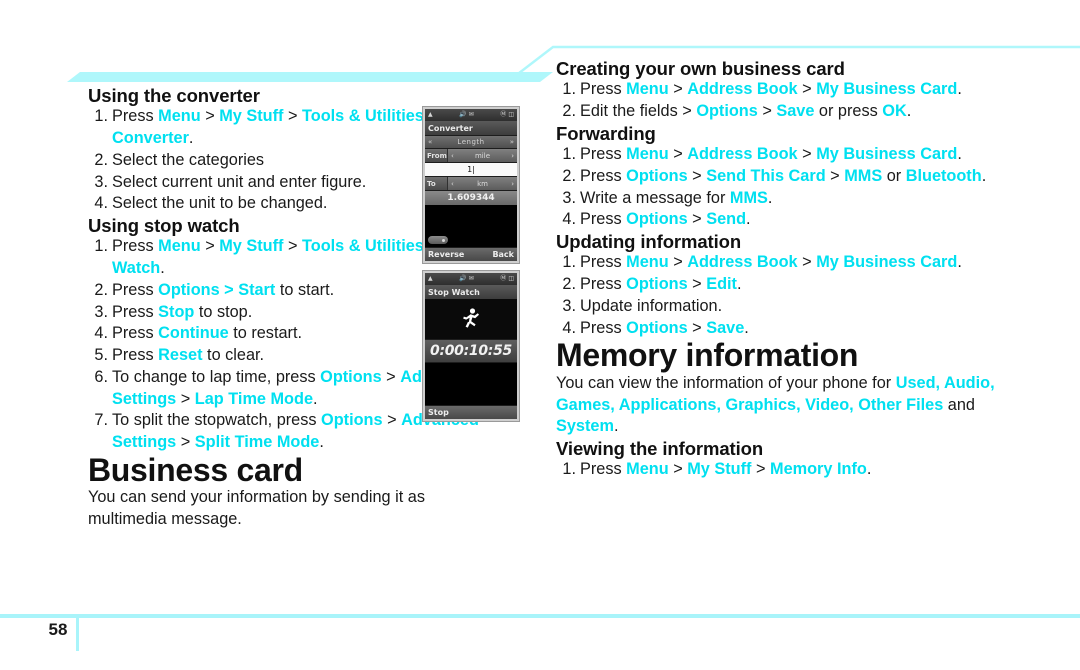 Image resolution: width=1080 pixels, height=670 pixels. What do you see at coordinates (438, 412) in the screenshot?
I see `softkey-stop: Stop` at bounding box center [438, 412].